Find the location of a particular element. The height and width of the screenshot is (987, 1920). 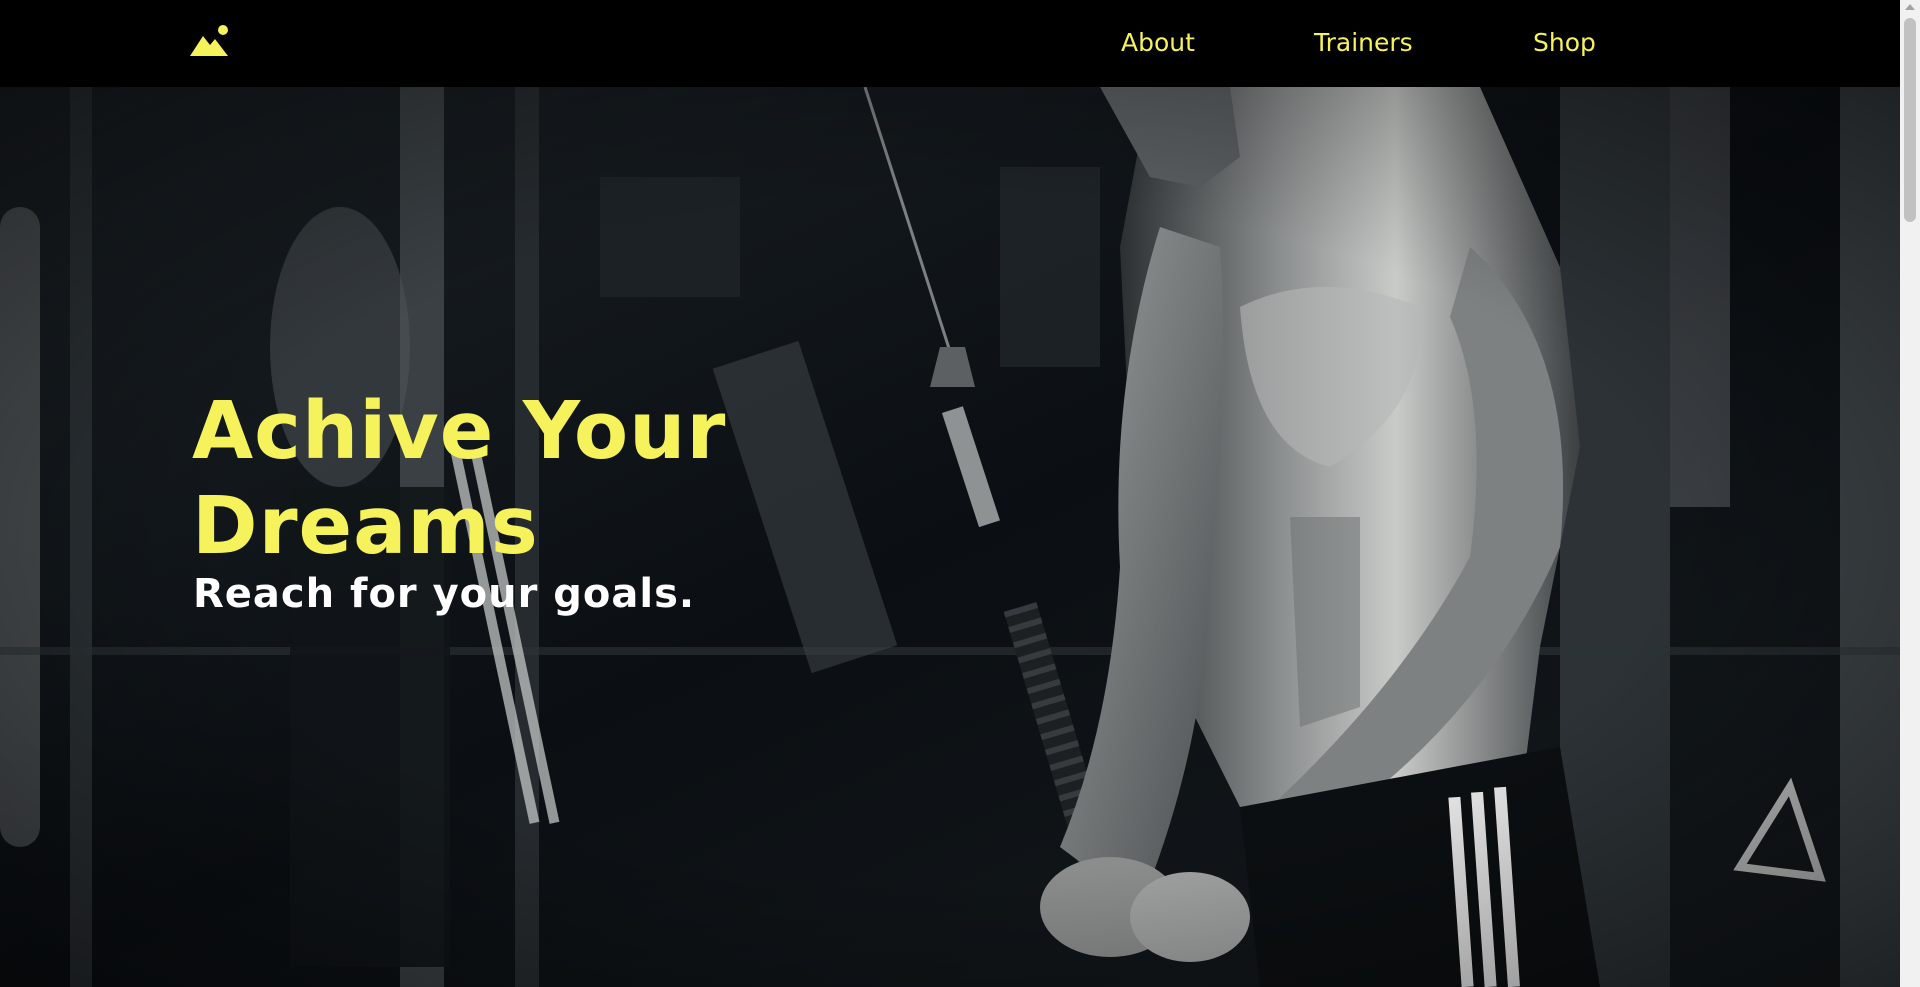

vertical-scrollbar is located at coordinates (1910, 493).